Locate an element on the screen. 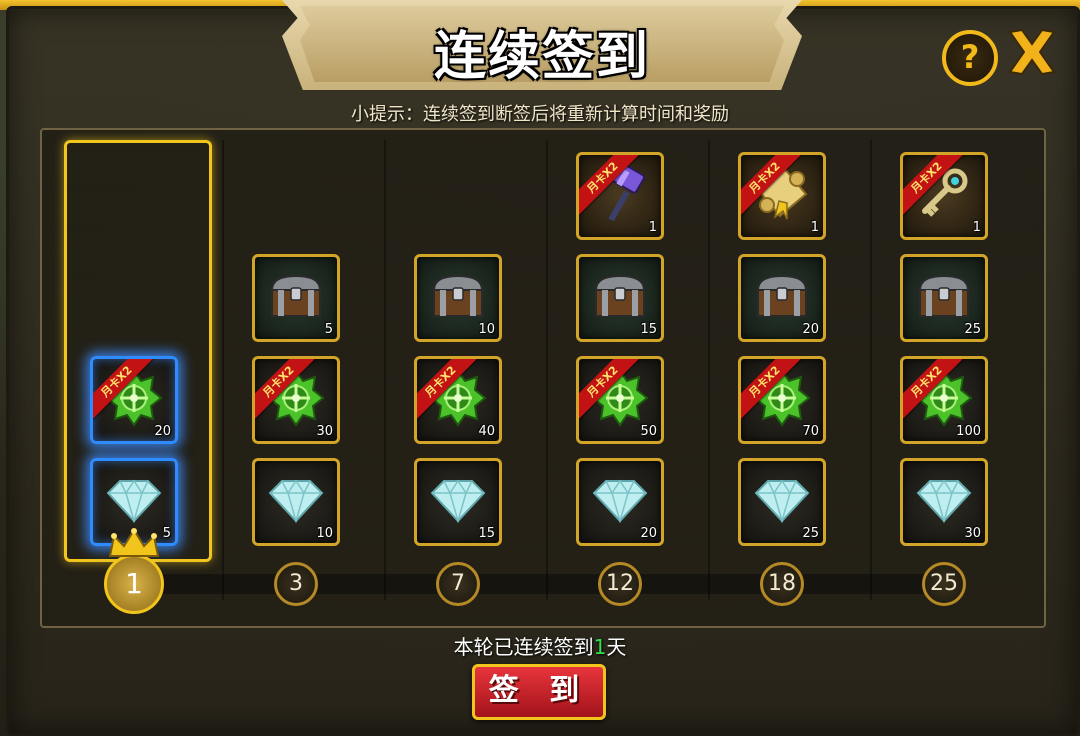 This screenshot has width=1080, height=736. reward-slot-emblem: 月卡X2 70 is located at coordinates (782, 400).